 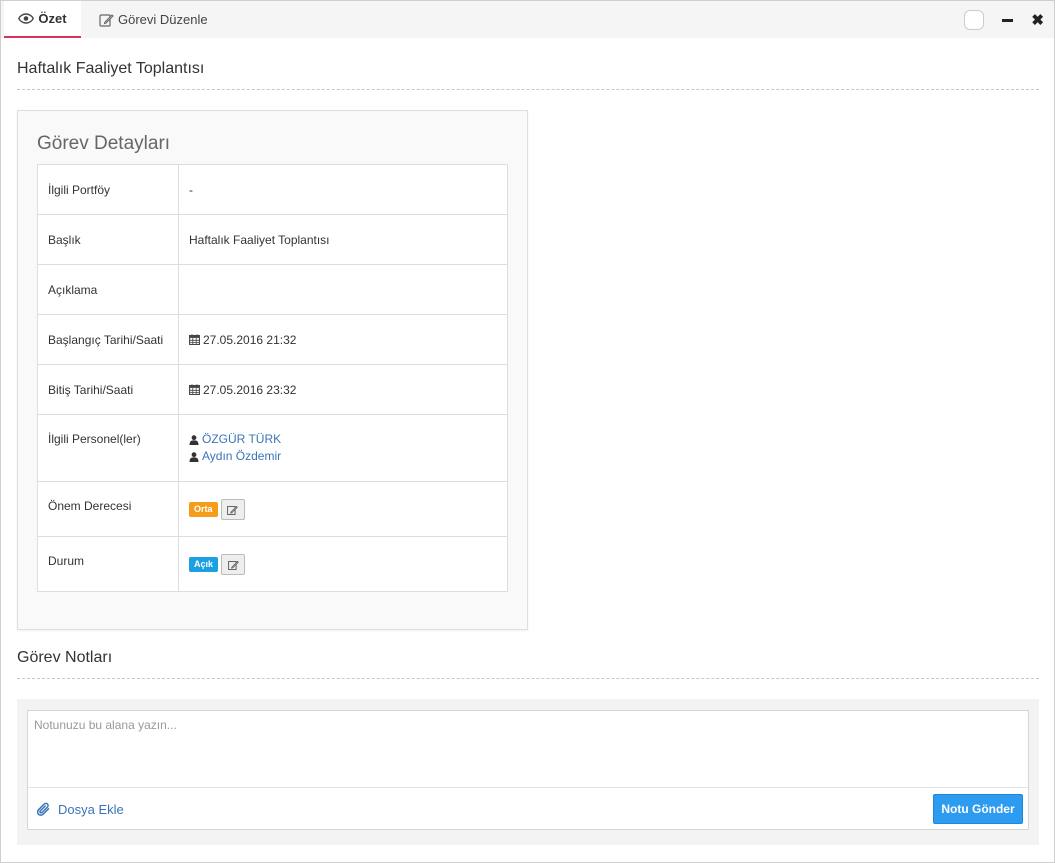 I want to click on status-badge: Açık, so click(x=204, y=564).